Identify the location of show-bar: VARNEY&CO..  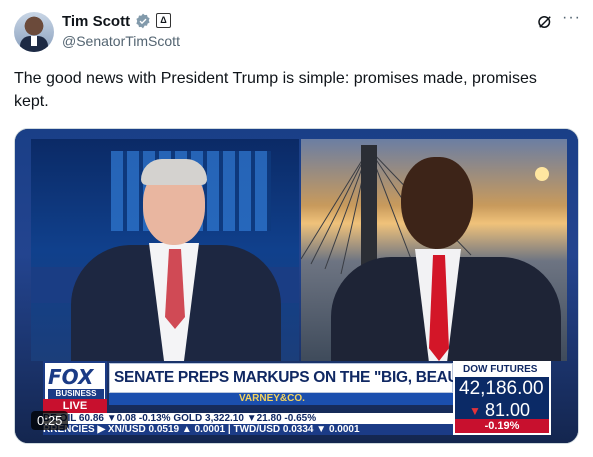
(281, 399).